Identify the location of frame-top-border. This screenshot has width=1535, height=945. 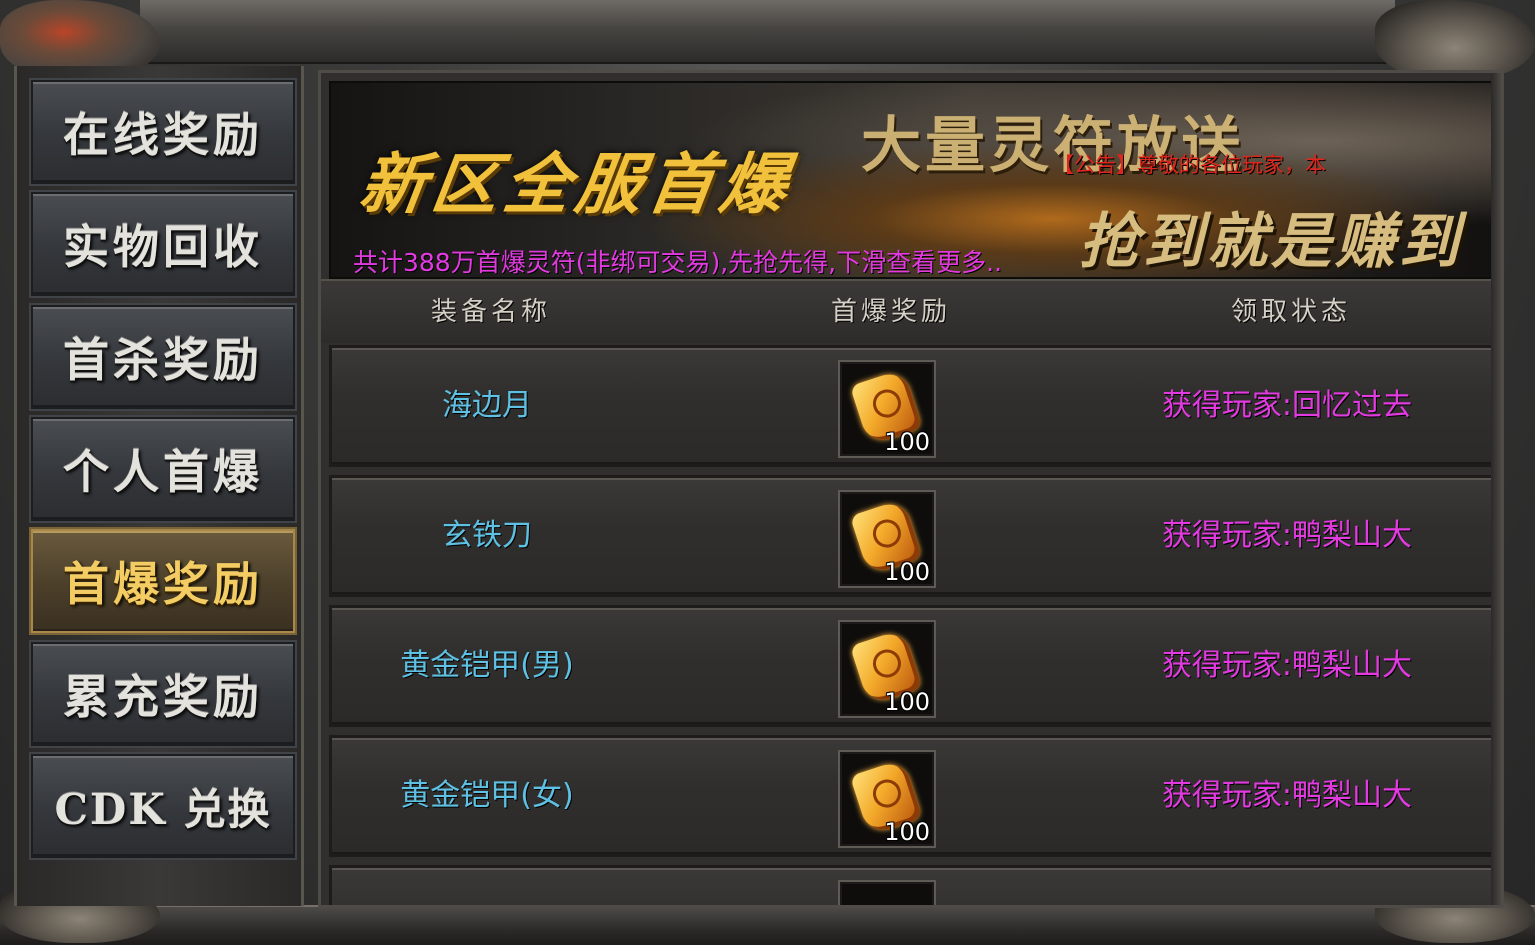
(767, 32).